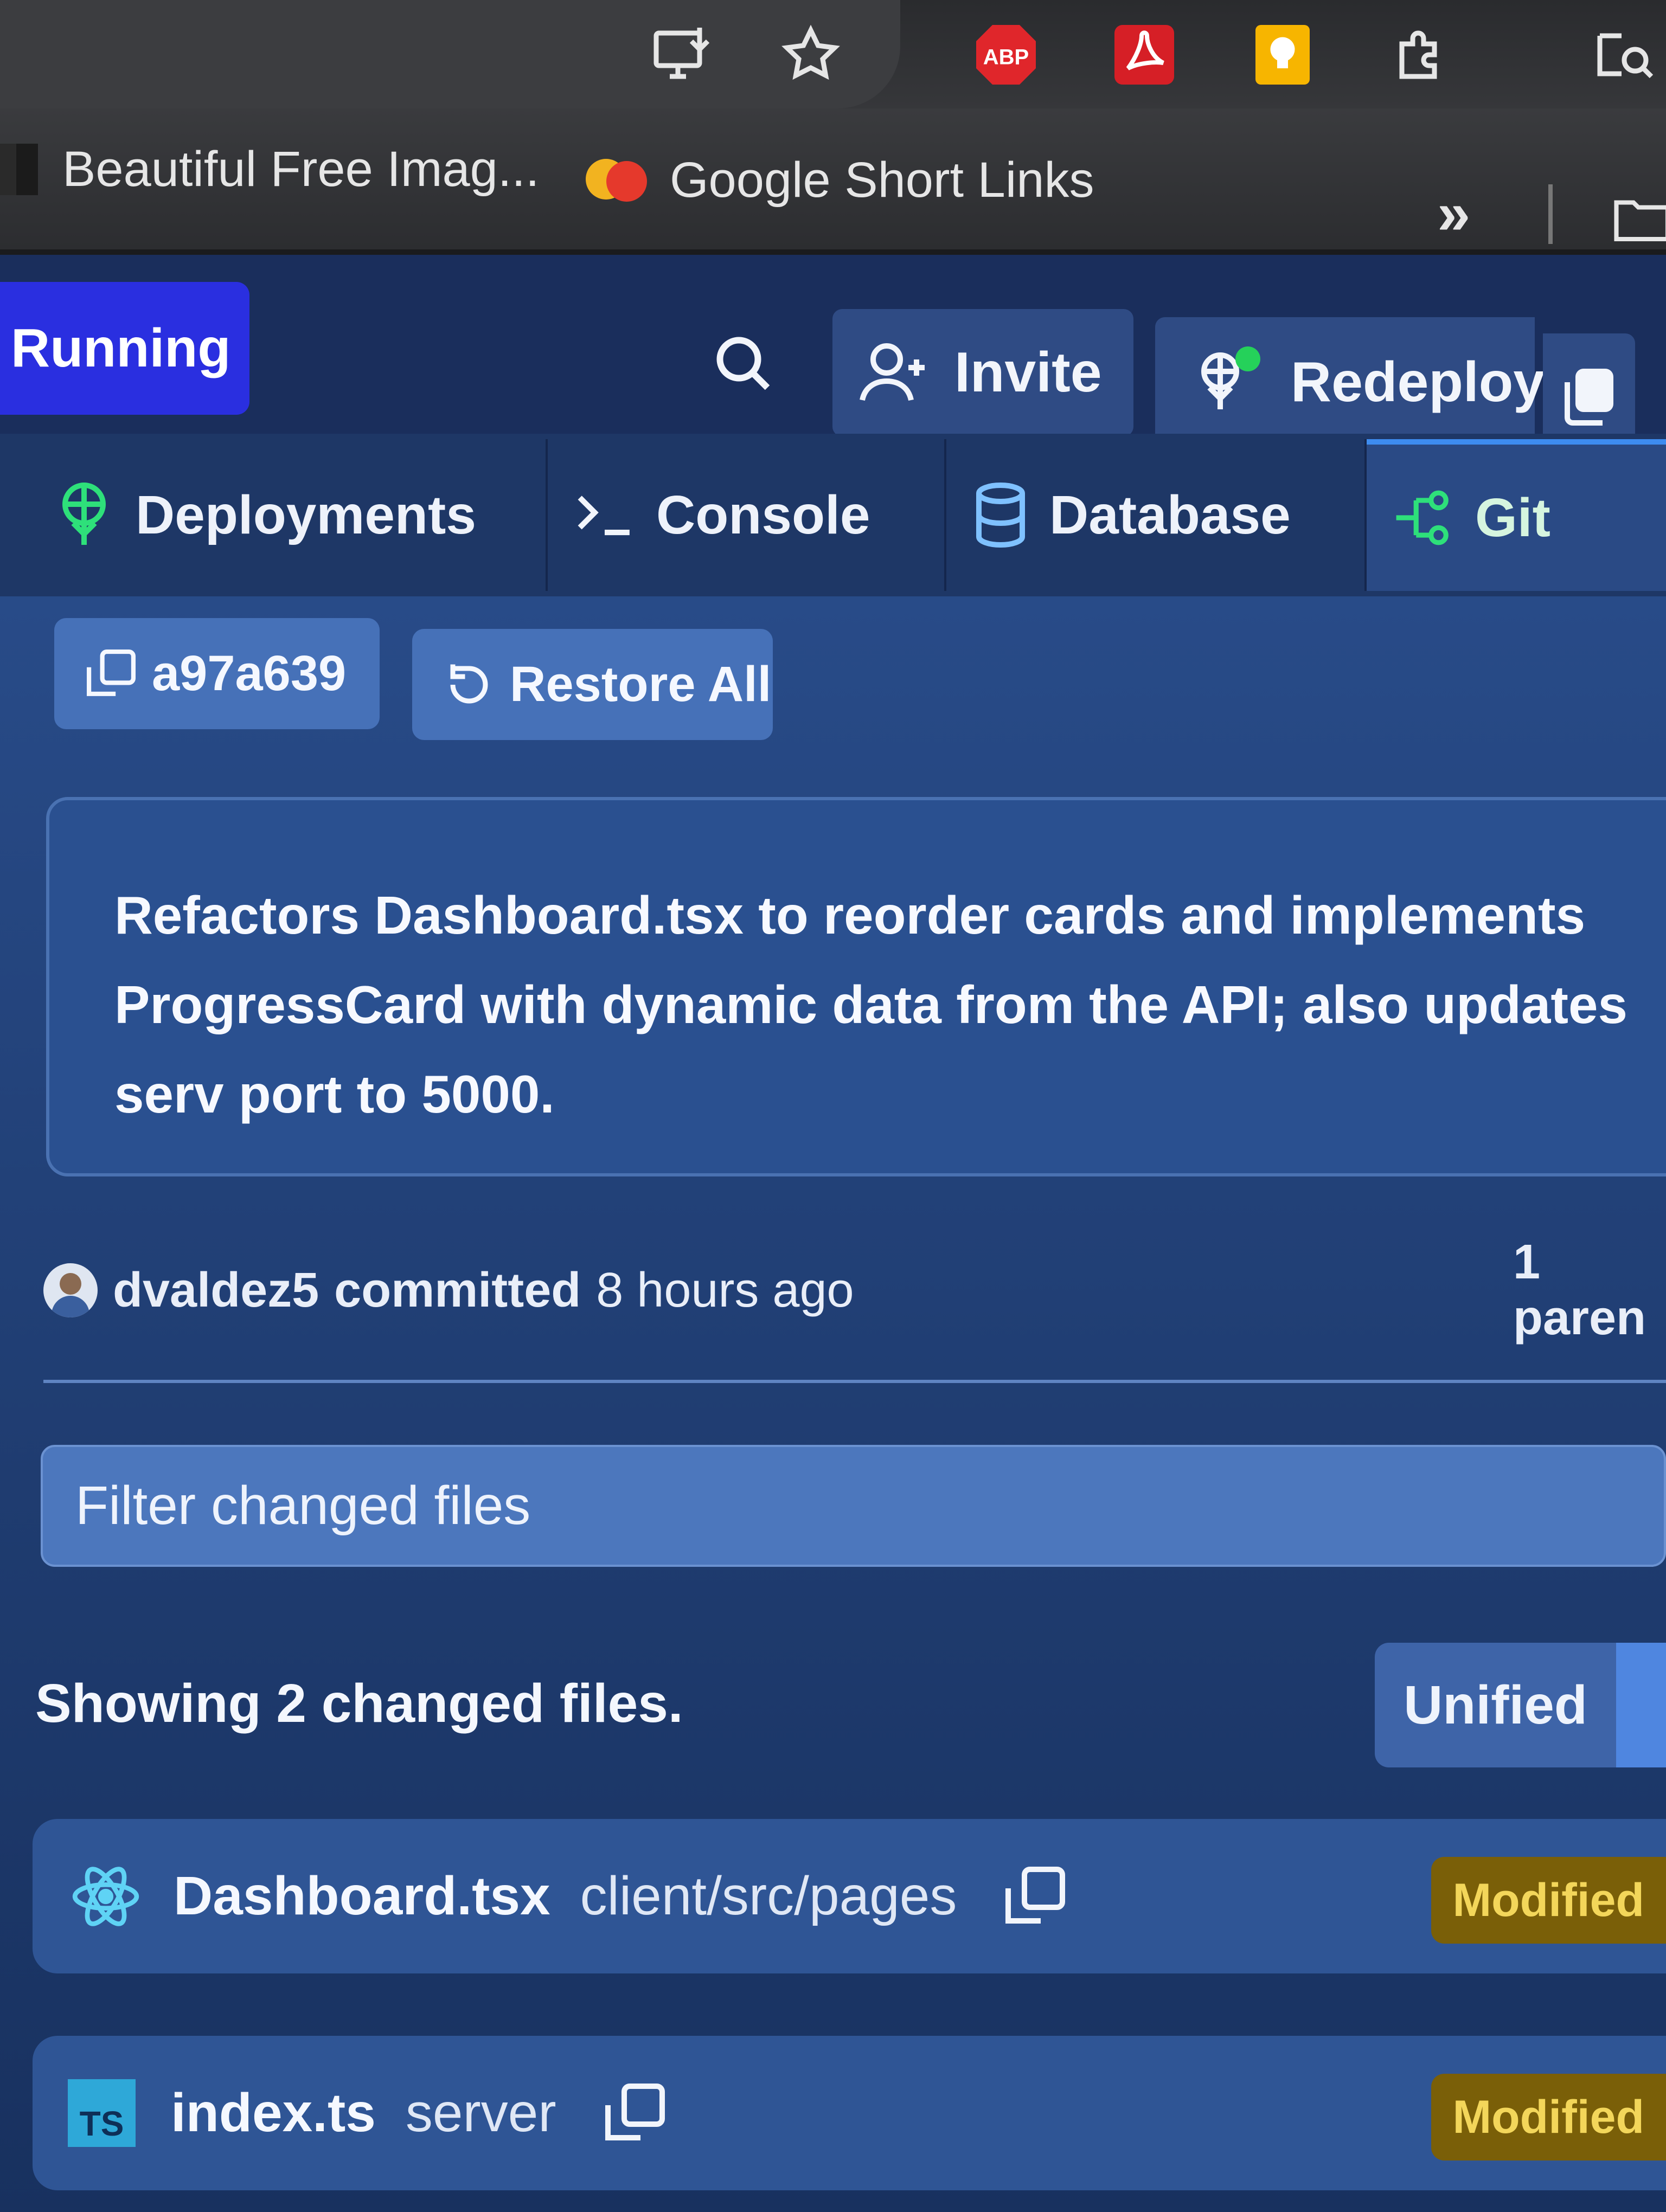 The width and height of the screenshot is (1666, 2212). What do you see at coordinates (1001, 515) in the screenshot?
I see `database-icon` at bounding box center [1001, 515].